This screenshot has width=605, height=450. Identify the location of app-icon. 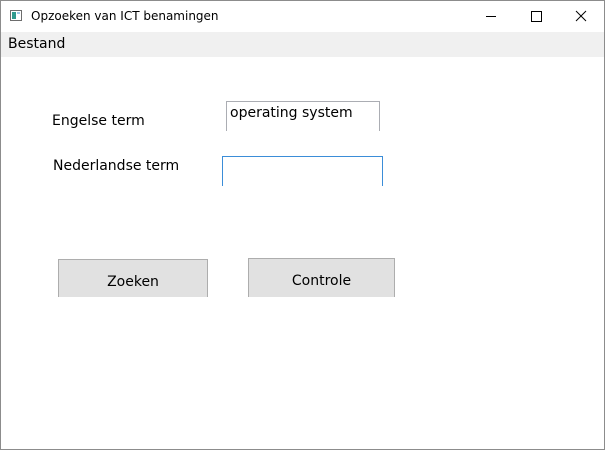
(16, 15).